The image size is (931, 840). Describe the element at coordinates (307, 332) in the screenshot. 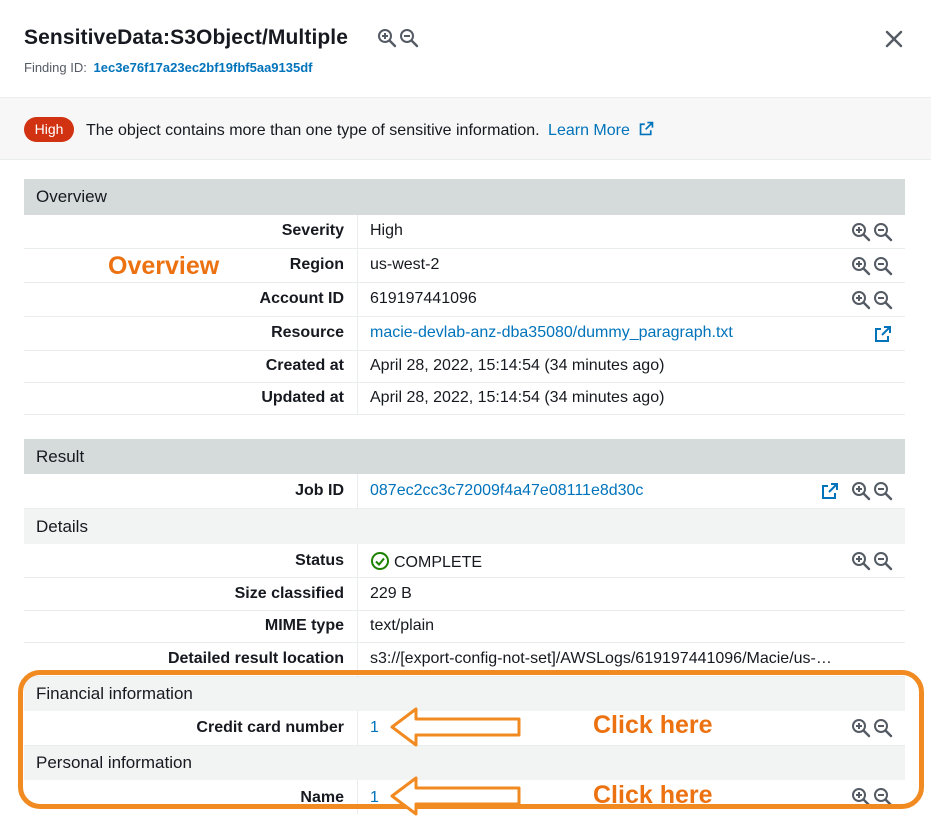

I see `row-key: Resource` at that location.